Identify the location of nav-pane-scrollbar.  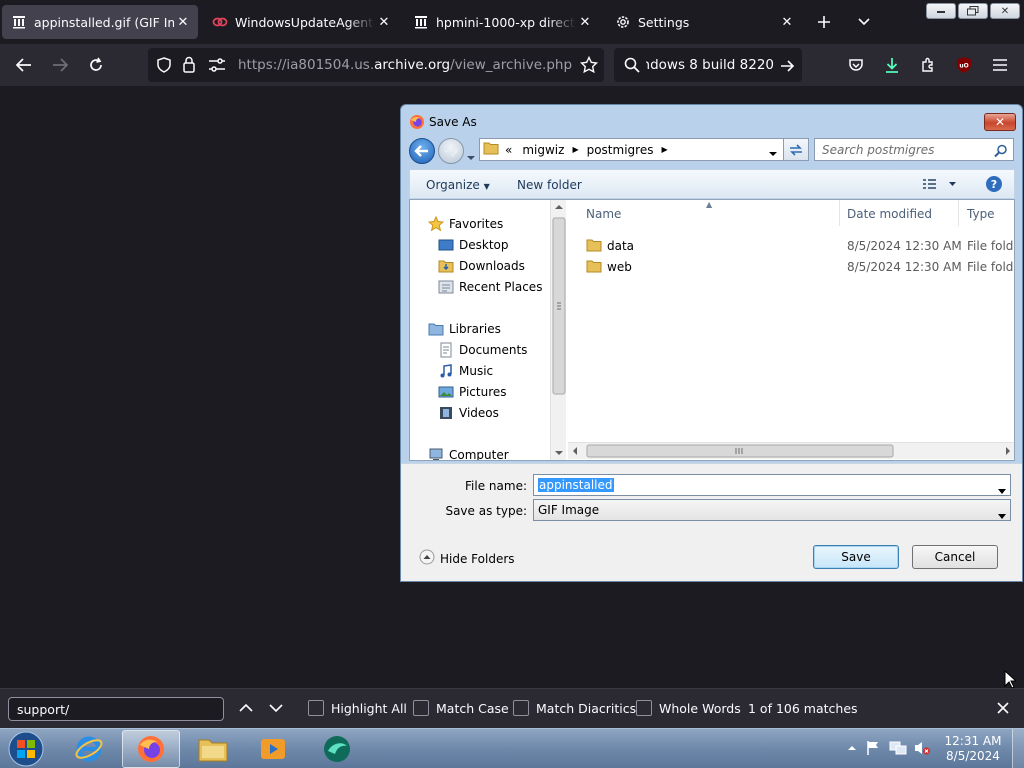
(558, 330).